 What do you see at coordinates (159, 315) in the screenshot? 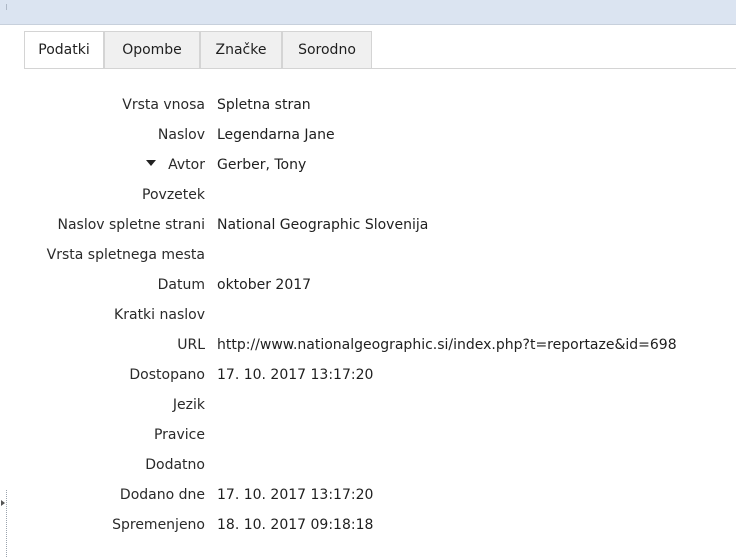
I see `field-label: Kratki naslov` at bounding box center [159, 315].